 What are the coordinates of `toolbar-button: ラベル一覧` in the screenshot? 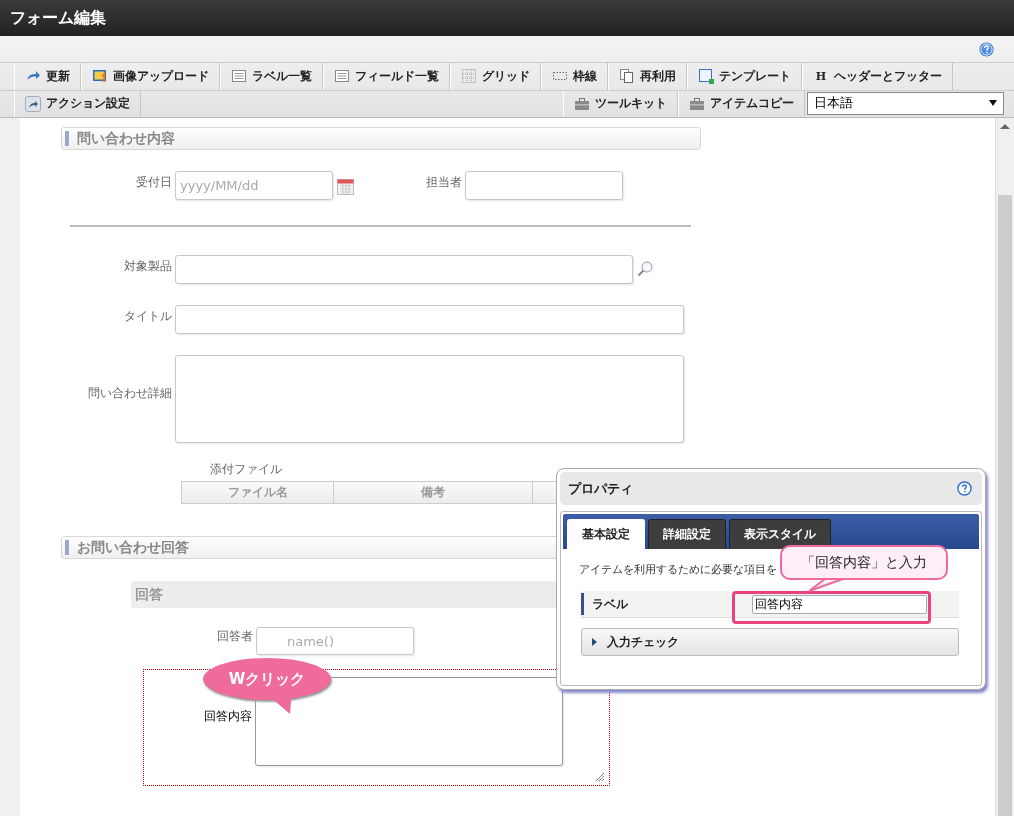 It's located at (271, 76).